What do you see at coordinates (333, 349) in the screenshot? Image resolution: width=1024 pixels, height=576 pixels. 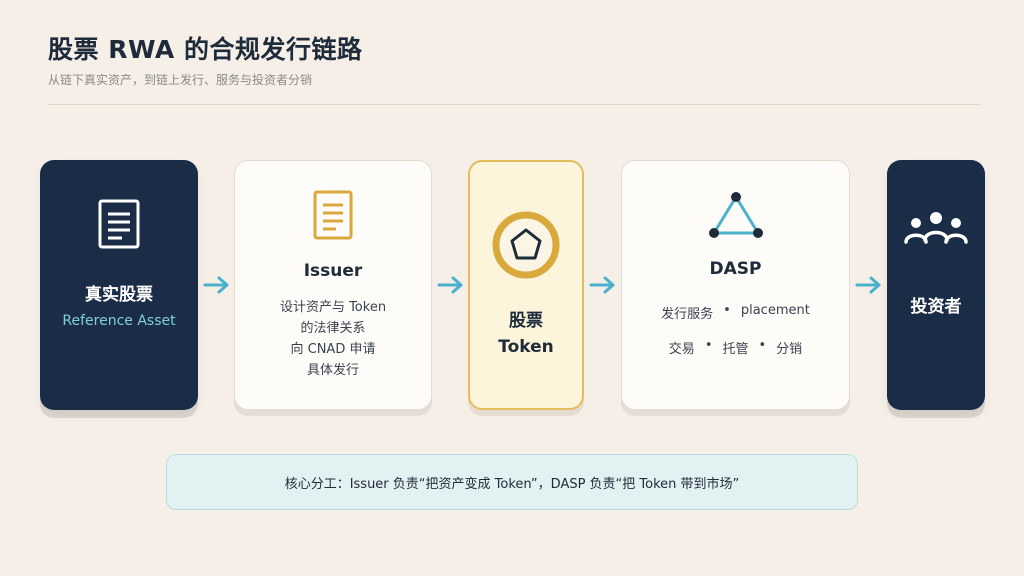 I see `issuer-desc-line: 向 CNAD 申请` at bounding box center [333, 349].